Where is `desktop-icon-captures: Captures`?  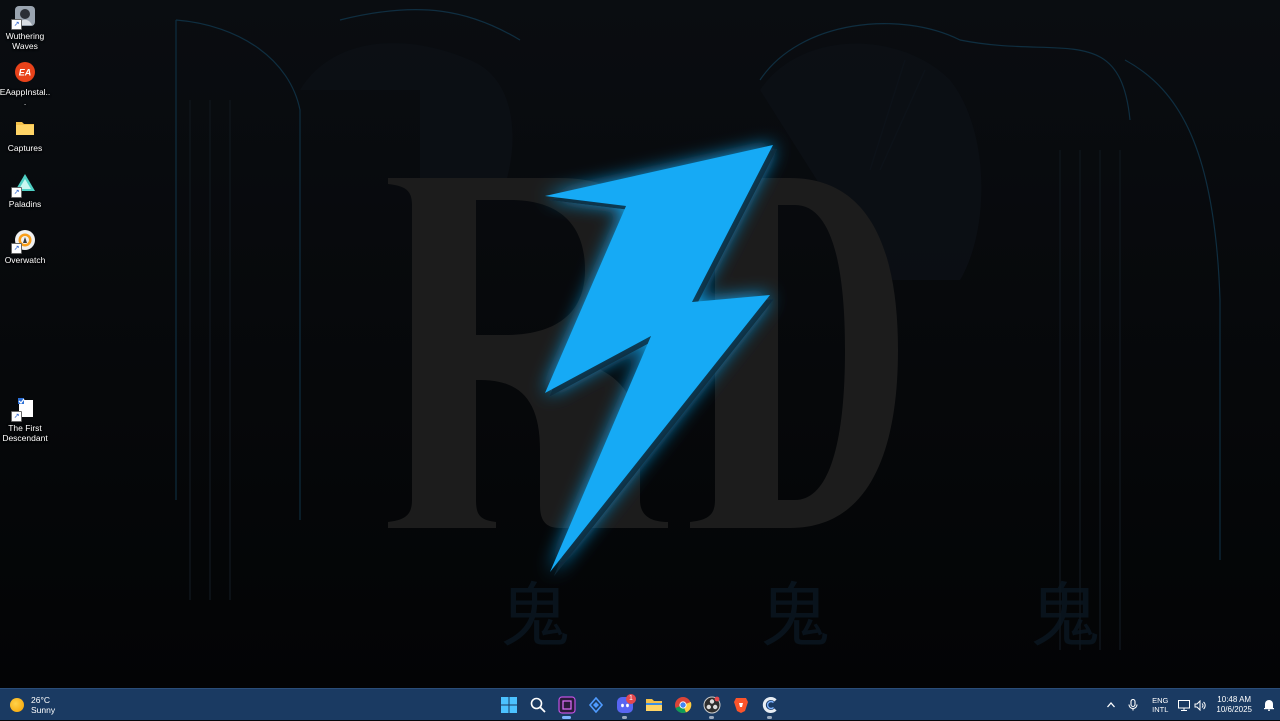 desktop-icon-captures: Captures is located at coordinates (25, 134).